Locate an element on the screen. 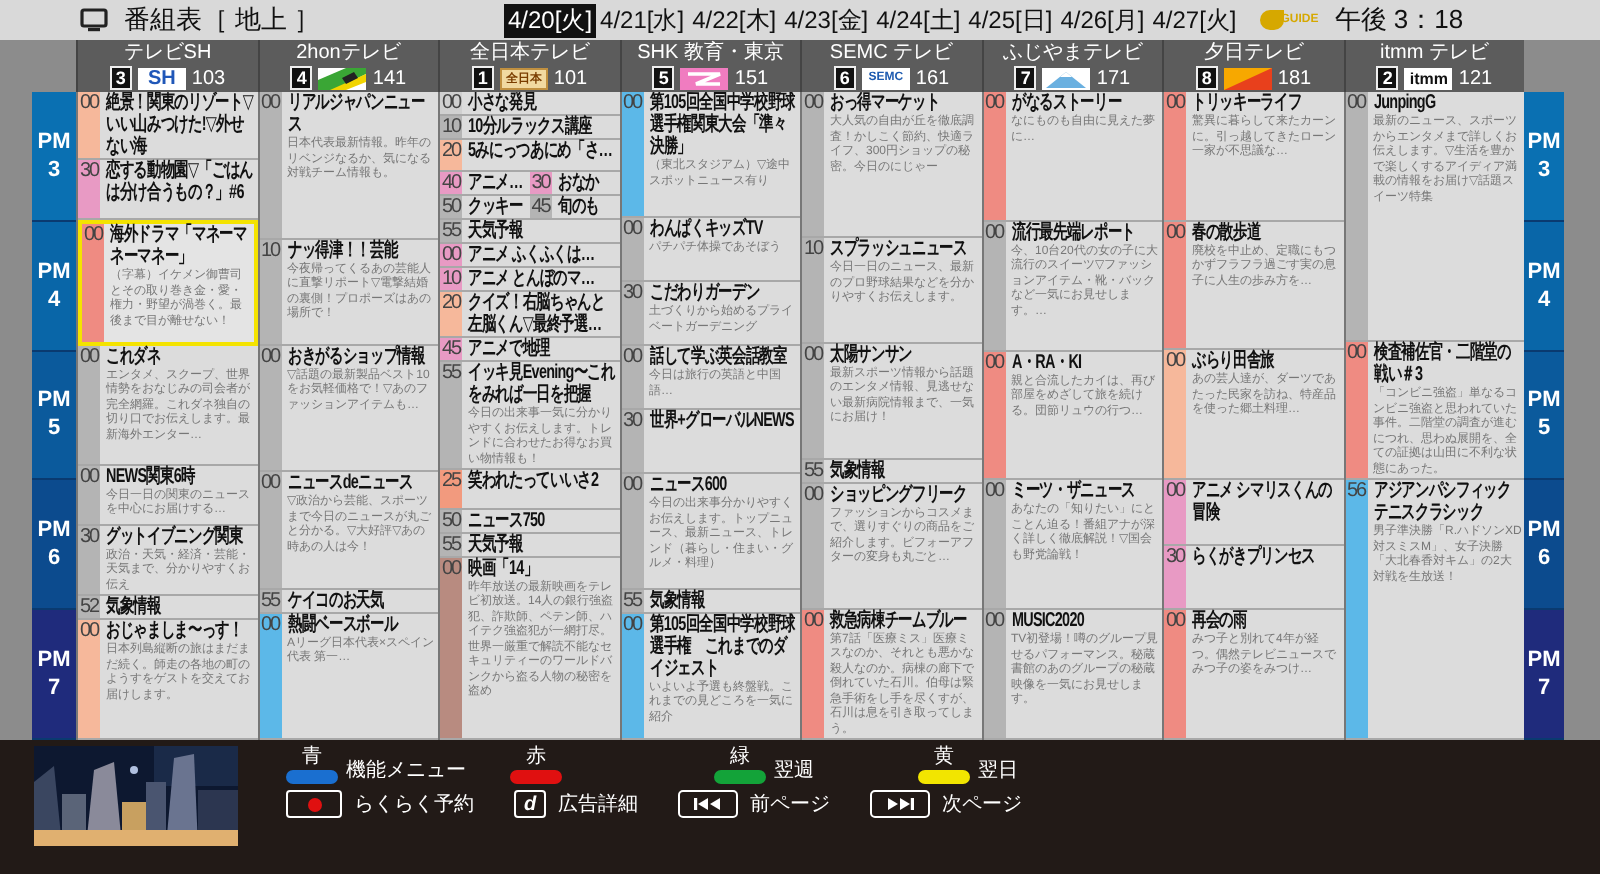 The width and height of the screenshot is (1600, 894). program-title: 天気予報 is located at coordinates (496, 231).